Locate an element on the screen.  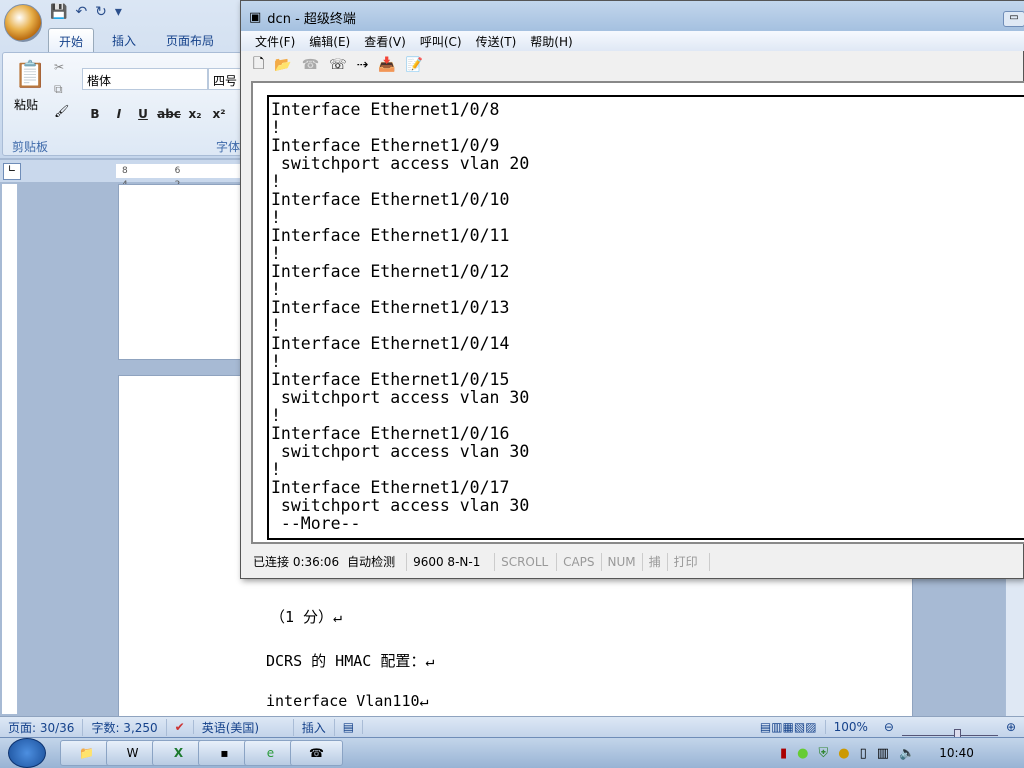
customize-chevron-icon: ▾ is located at coordinates (118, 12).